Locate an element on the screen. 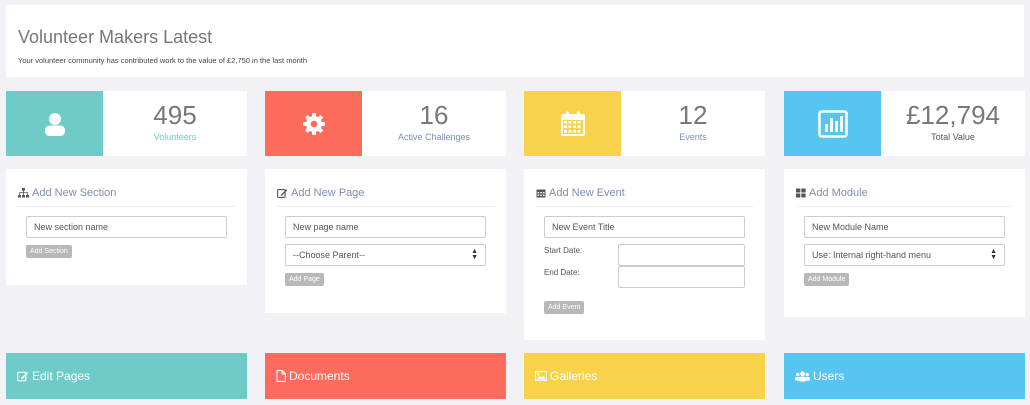 Image resolution: width=1030 pixels, height=405 pixels. stat-card-volunteers: 495 Volunteers is located at coordinates (126, 123).